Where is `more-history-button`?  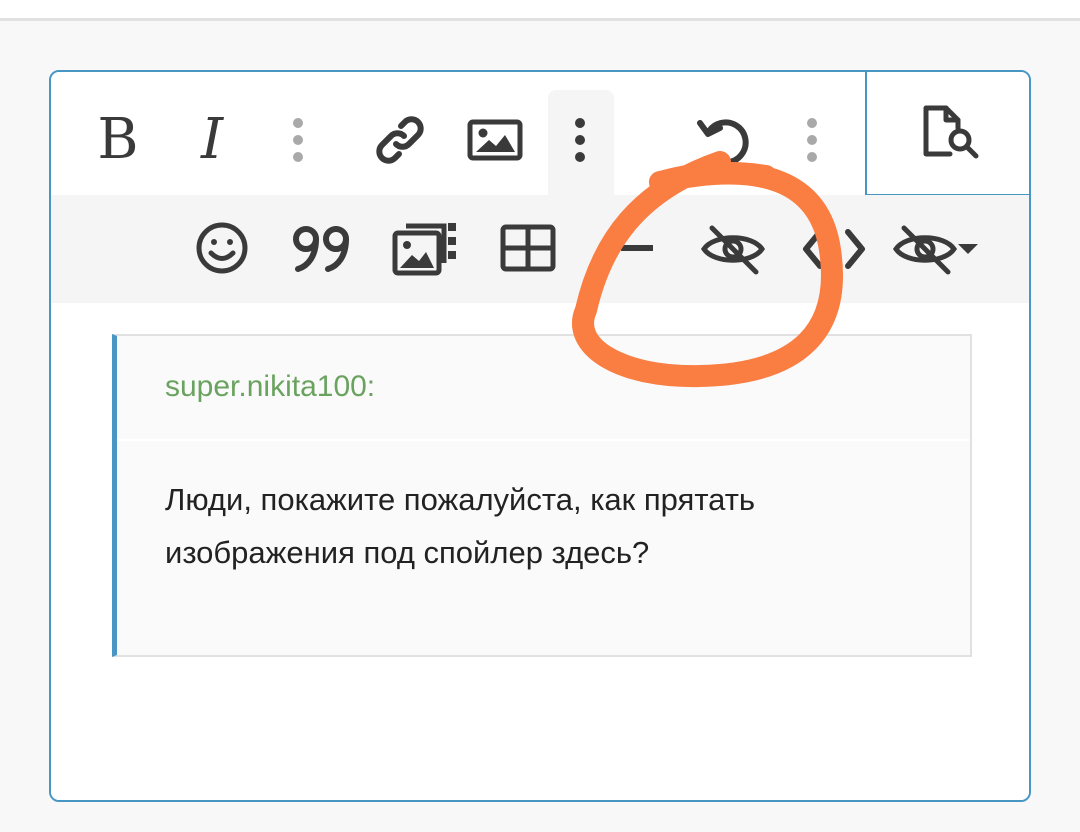
more-history-button is located at coordinates (812, 140).